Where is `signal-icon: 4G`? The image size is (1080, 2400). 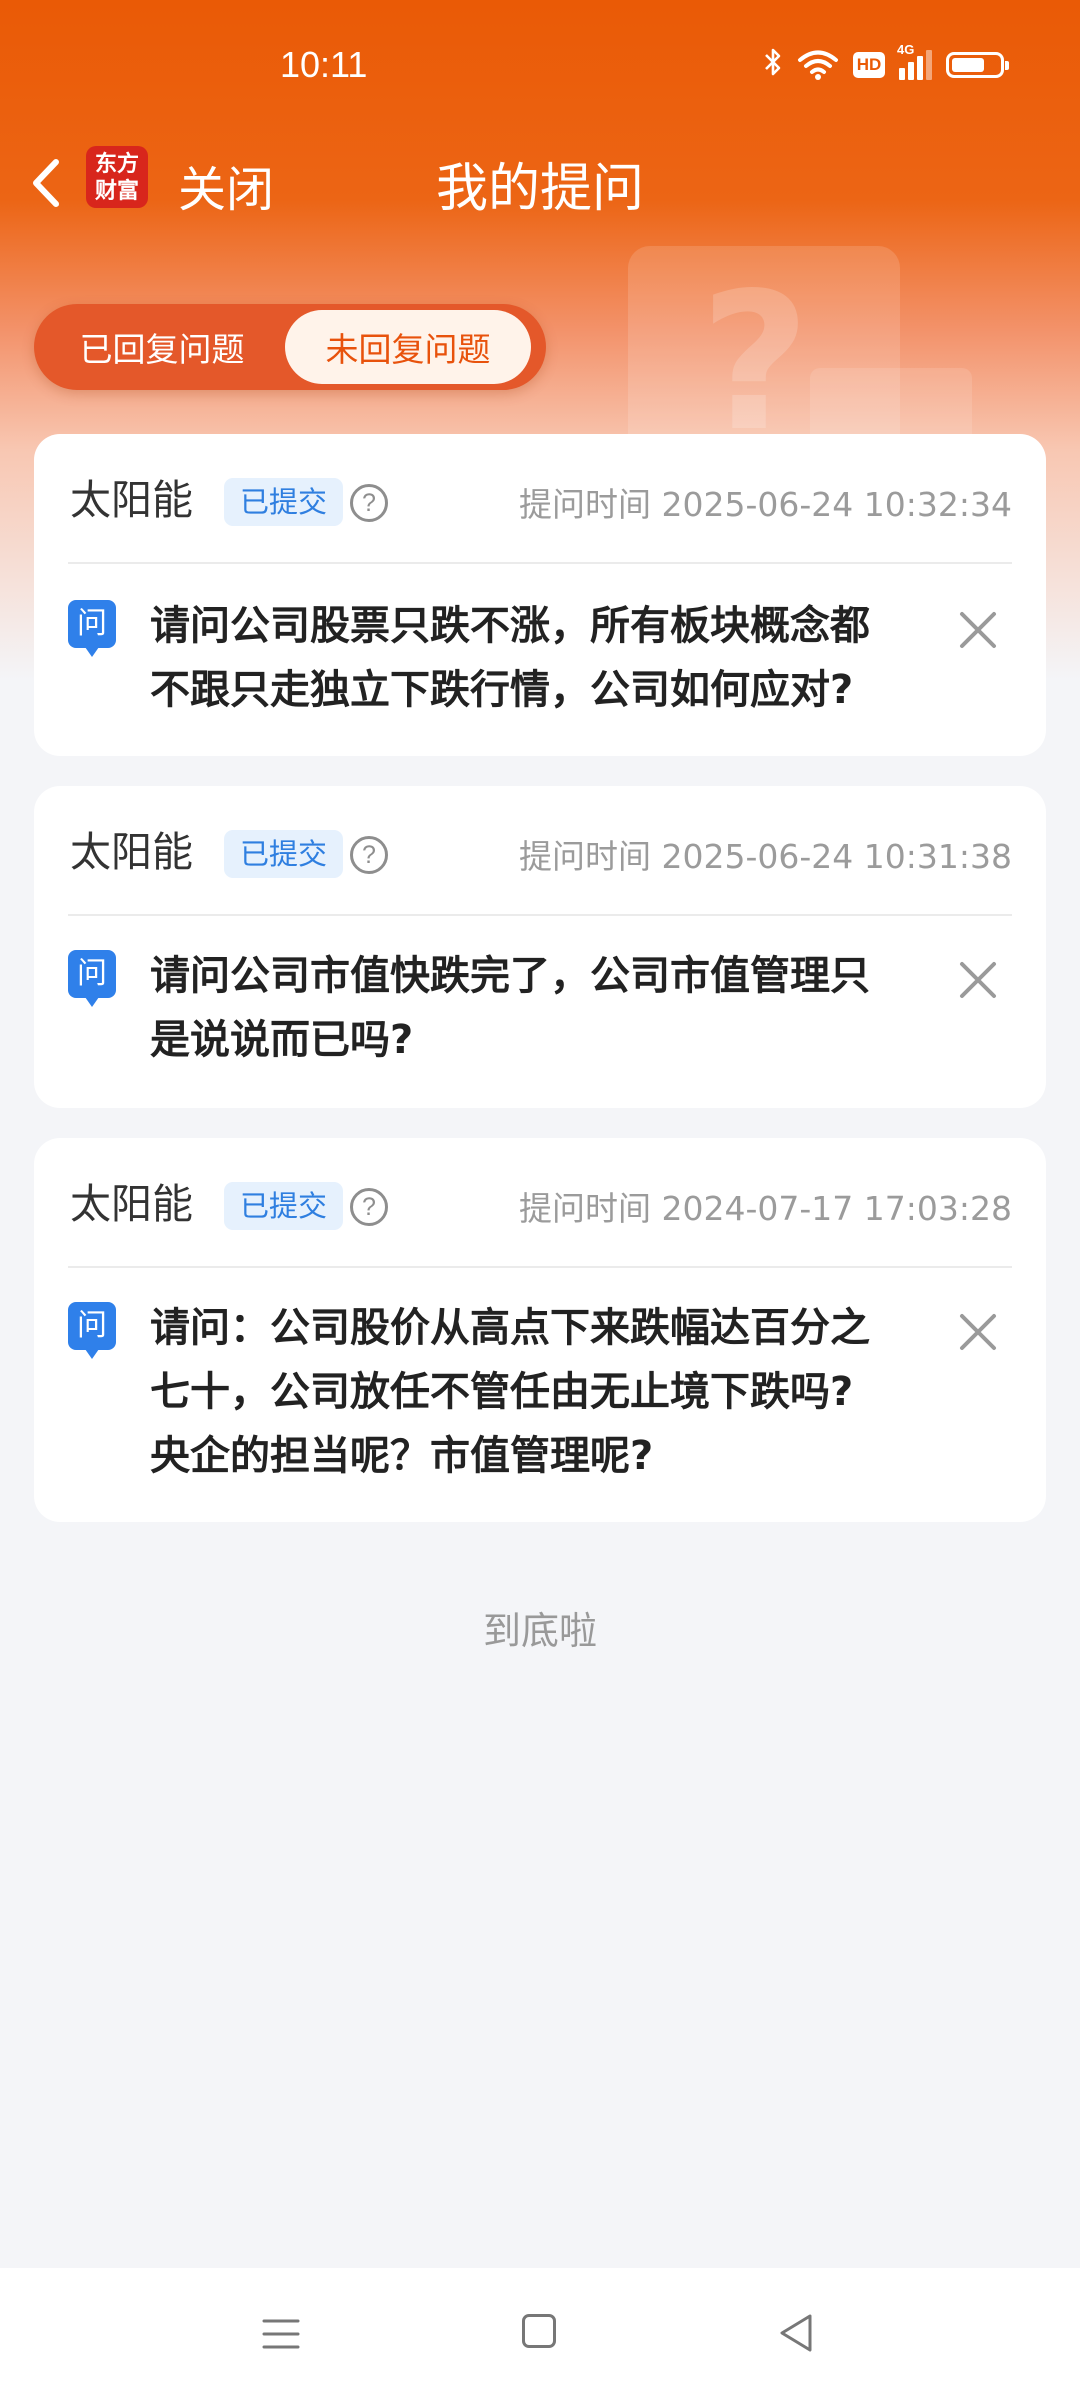 signal-icon: 4G is located at coordinates (914, 61).